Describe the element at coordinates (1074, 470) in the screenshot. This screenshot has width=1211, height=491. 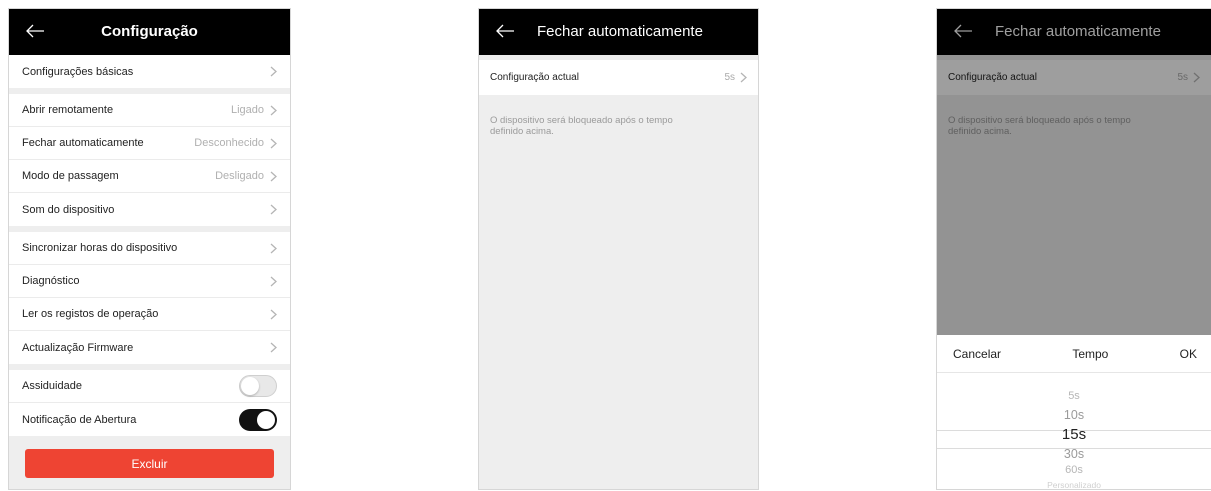
I see `picker-option: 60s` at that location.